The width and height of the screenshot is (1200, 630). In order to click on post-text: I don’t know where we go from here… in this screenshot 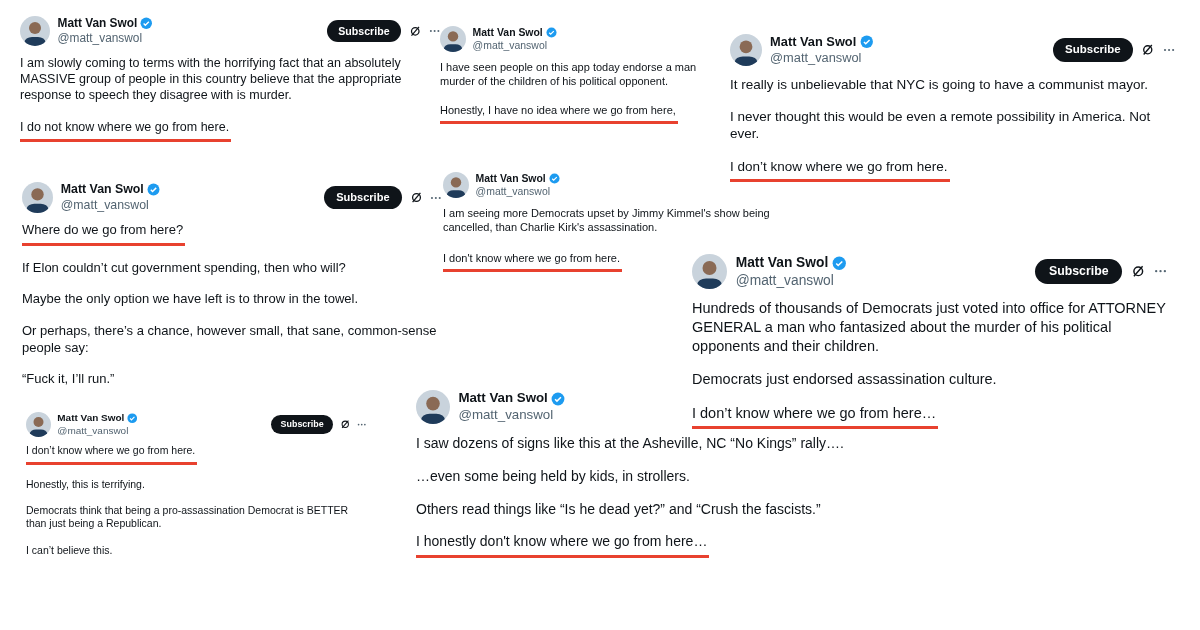, I will do `click(815, 416)`.